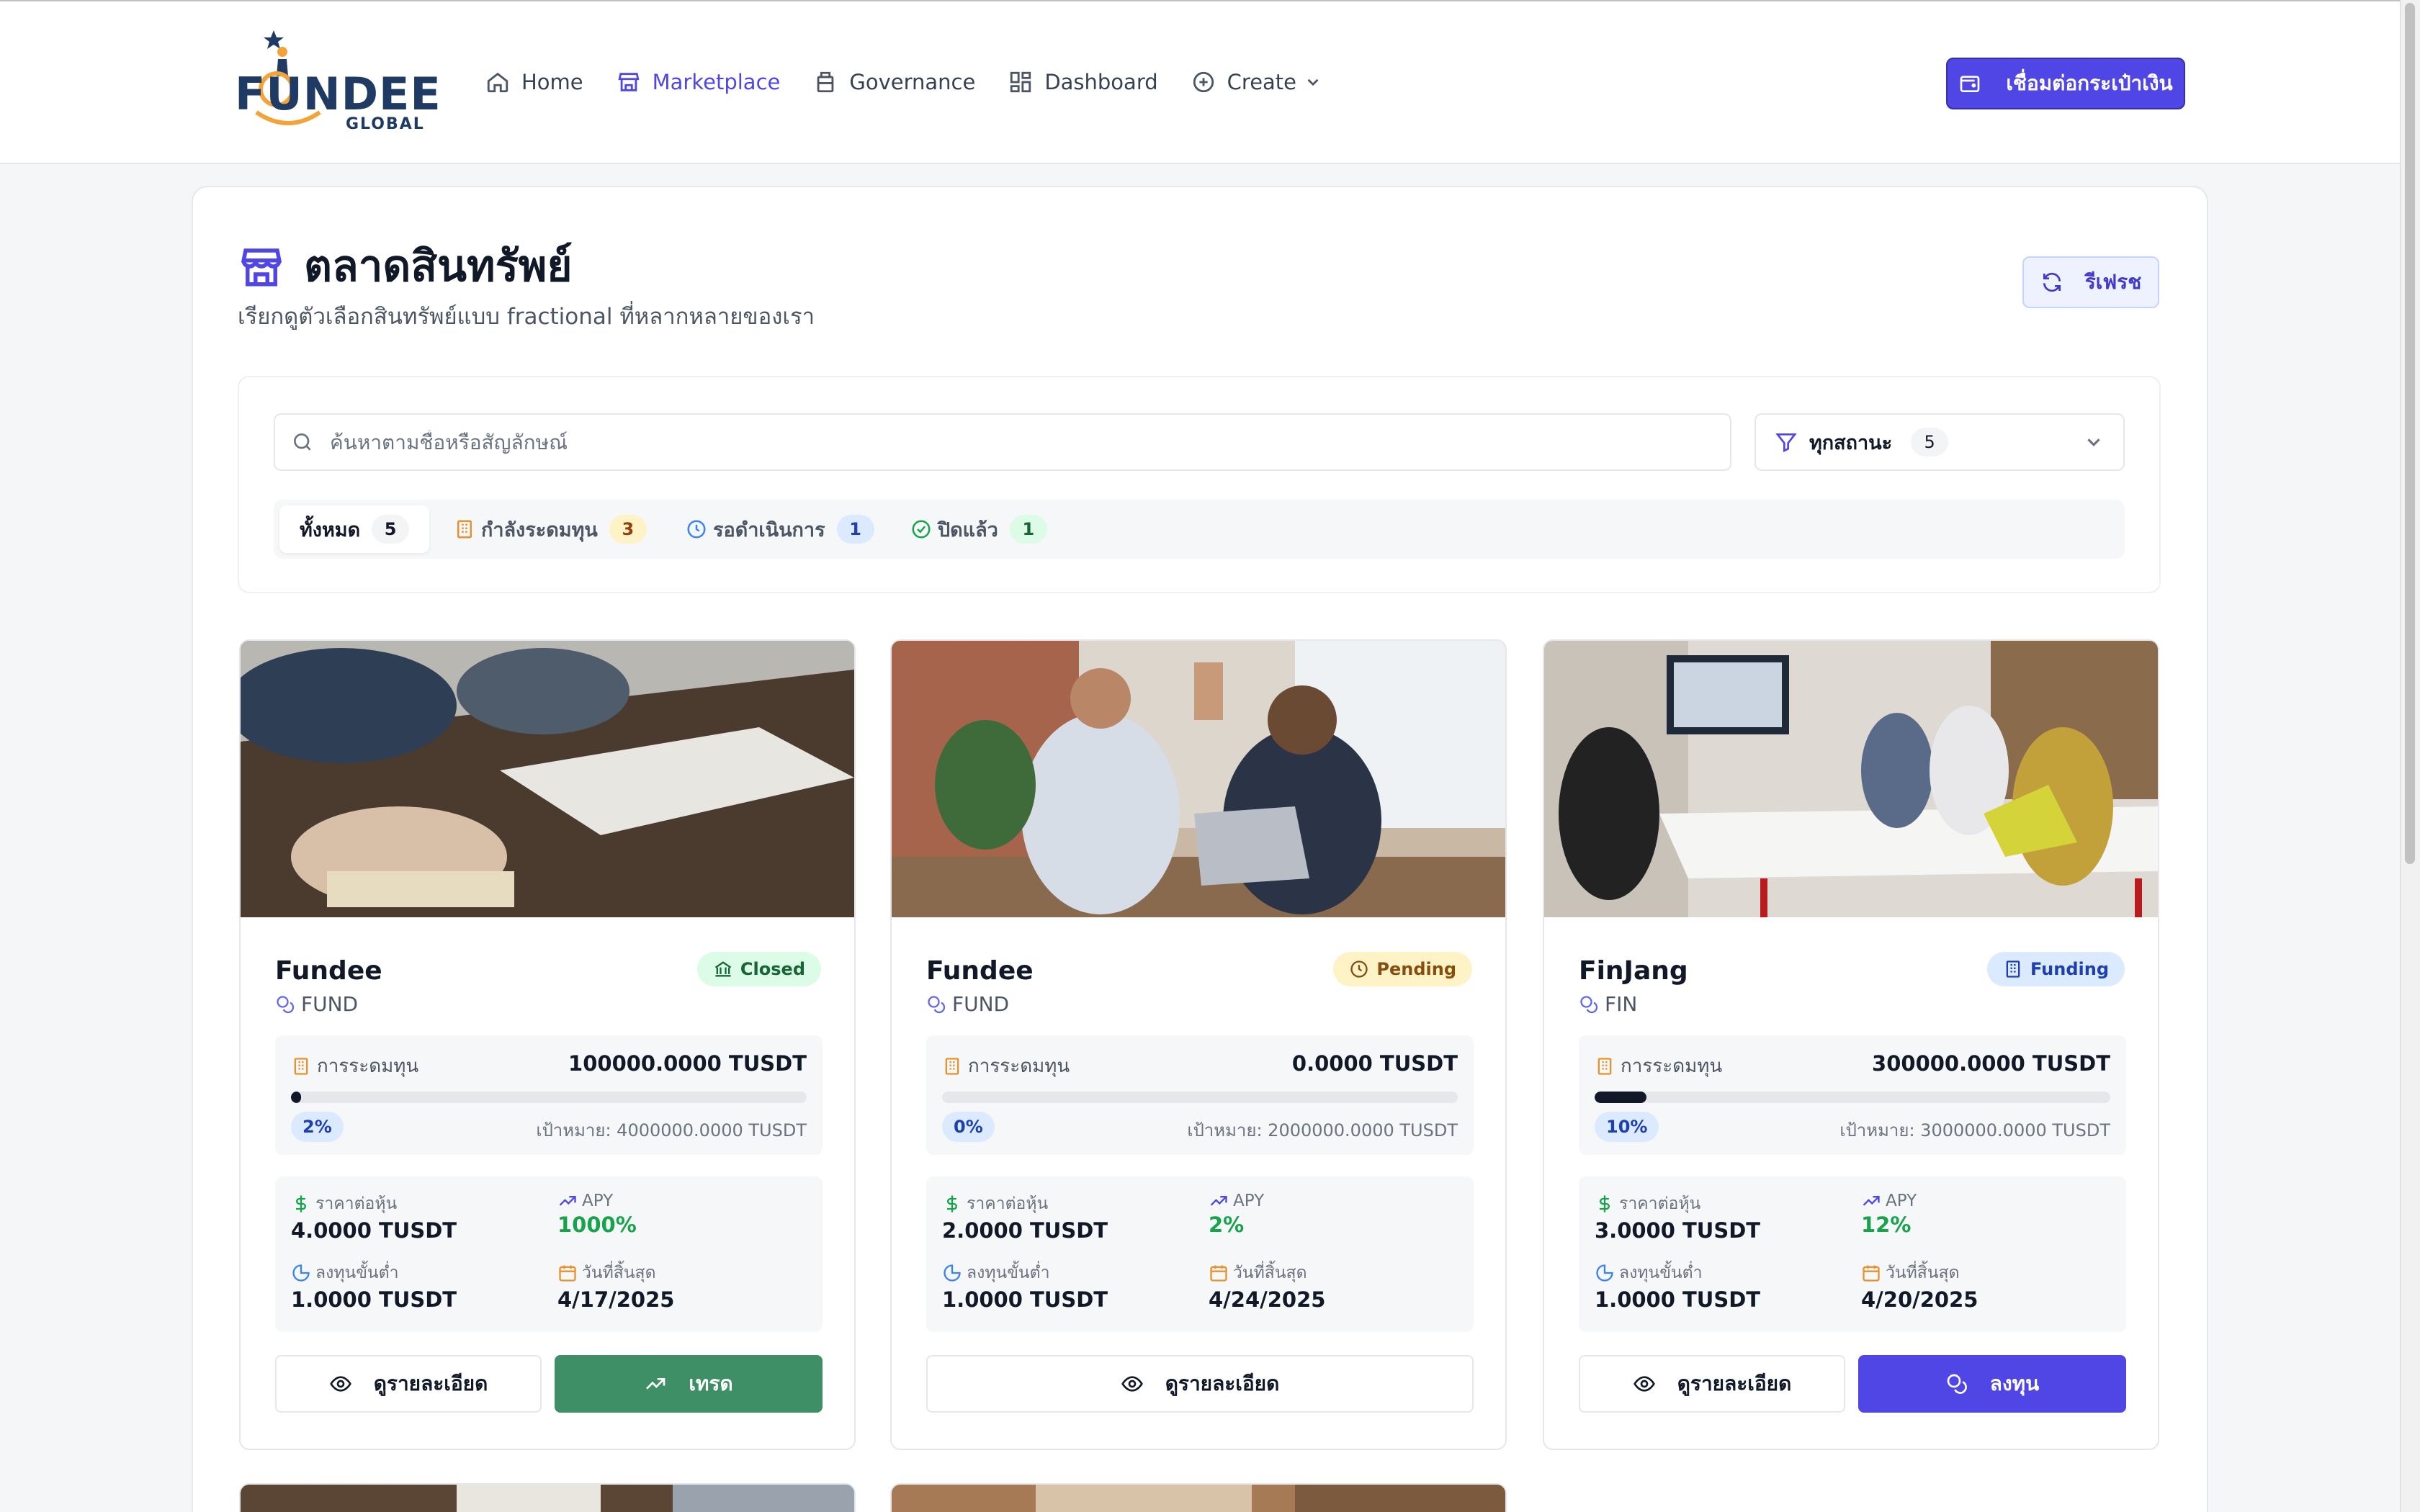 The image size is (2420, 1512). I want to click on bank-icon, so click(723, 969).